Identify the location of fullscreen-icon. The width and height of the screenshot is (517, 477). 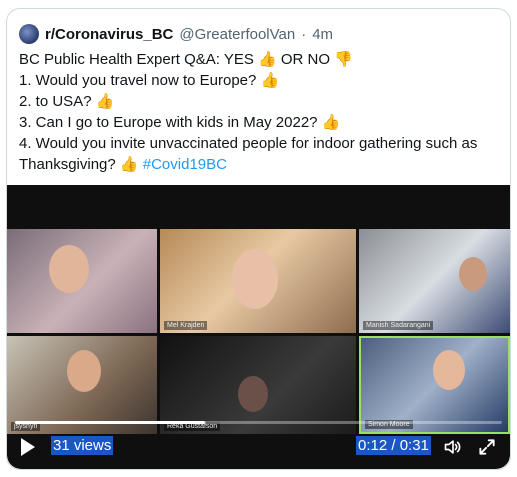
(487, 447).